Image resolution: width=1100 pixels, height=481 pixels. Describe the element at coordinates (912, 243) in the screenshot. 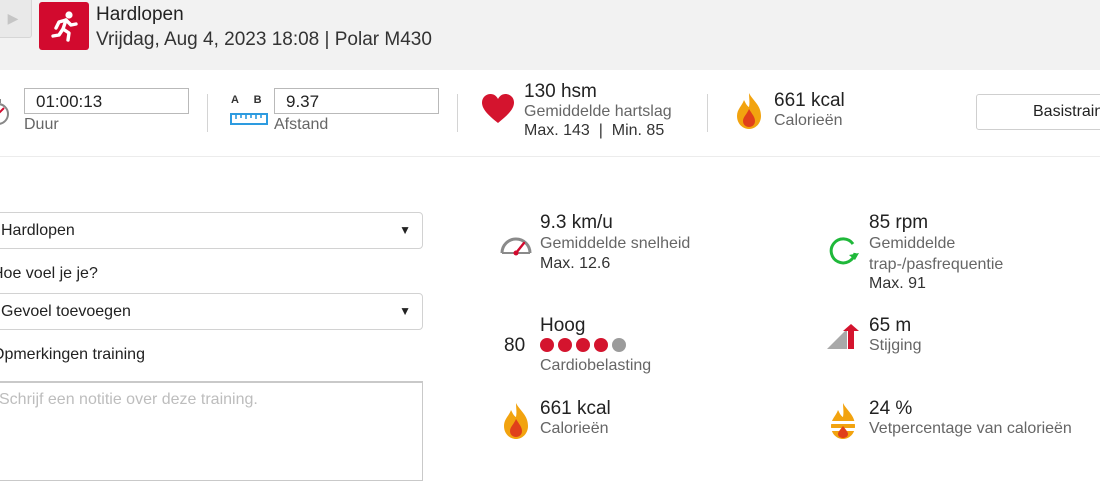

I see `avg-cadence-label-1: Gemiddelde` at that location.